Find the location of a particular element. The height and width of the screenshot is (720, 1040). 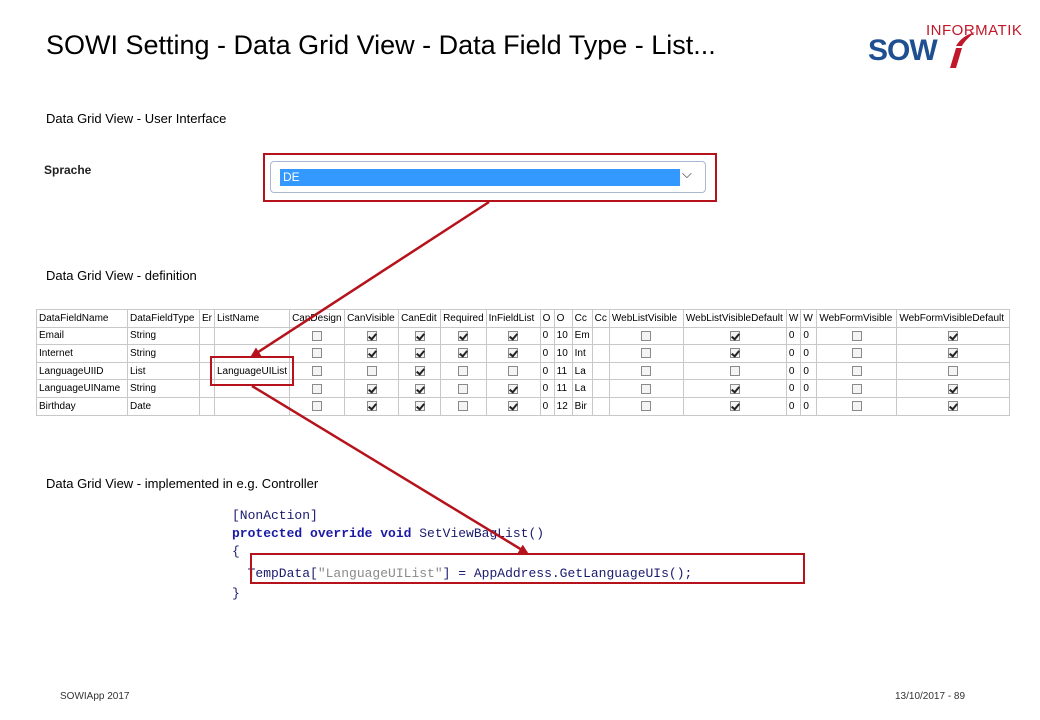

table-row: LanguageUIName String 0 11 La 0 0 is located at coordinates (523, 388).